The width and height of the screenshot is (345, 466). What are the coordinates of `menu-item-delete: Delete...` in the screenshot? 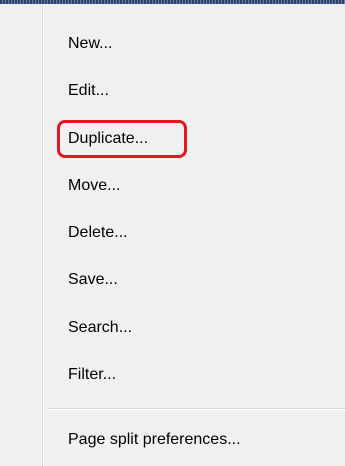 It's located at (195, 233).